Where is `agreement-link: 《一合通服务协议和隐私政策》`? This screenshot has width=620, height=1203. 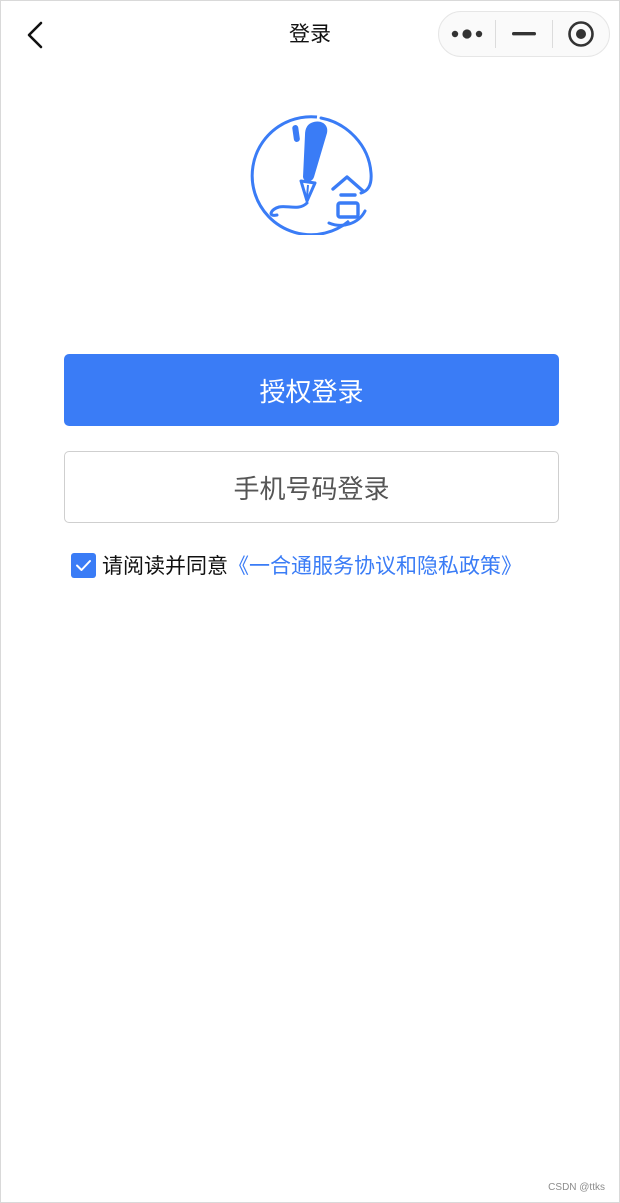
agreement-link: 《一合通服务协议和隐私政策》 is located at coordinates (375, 565).